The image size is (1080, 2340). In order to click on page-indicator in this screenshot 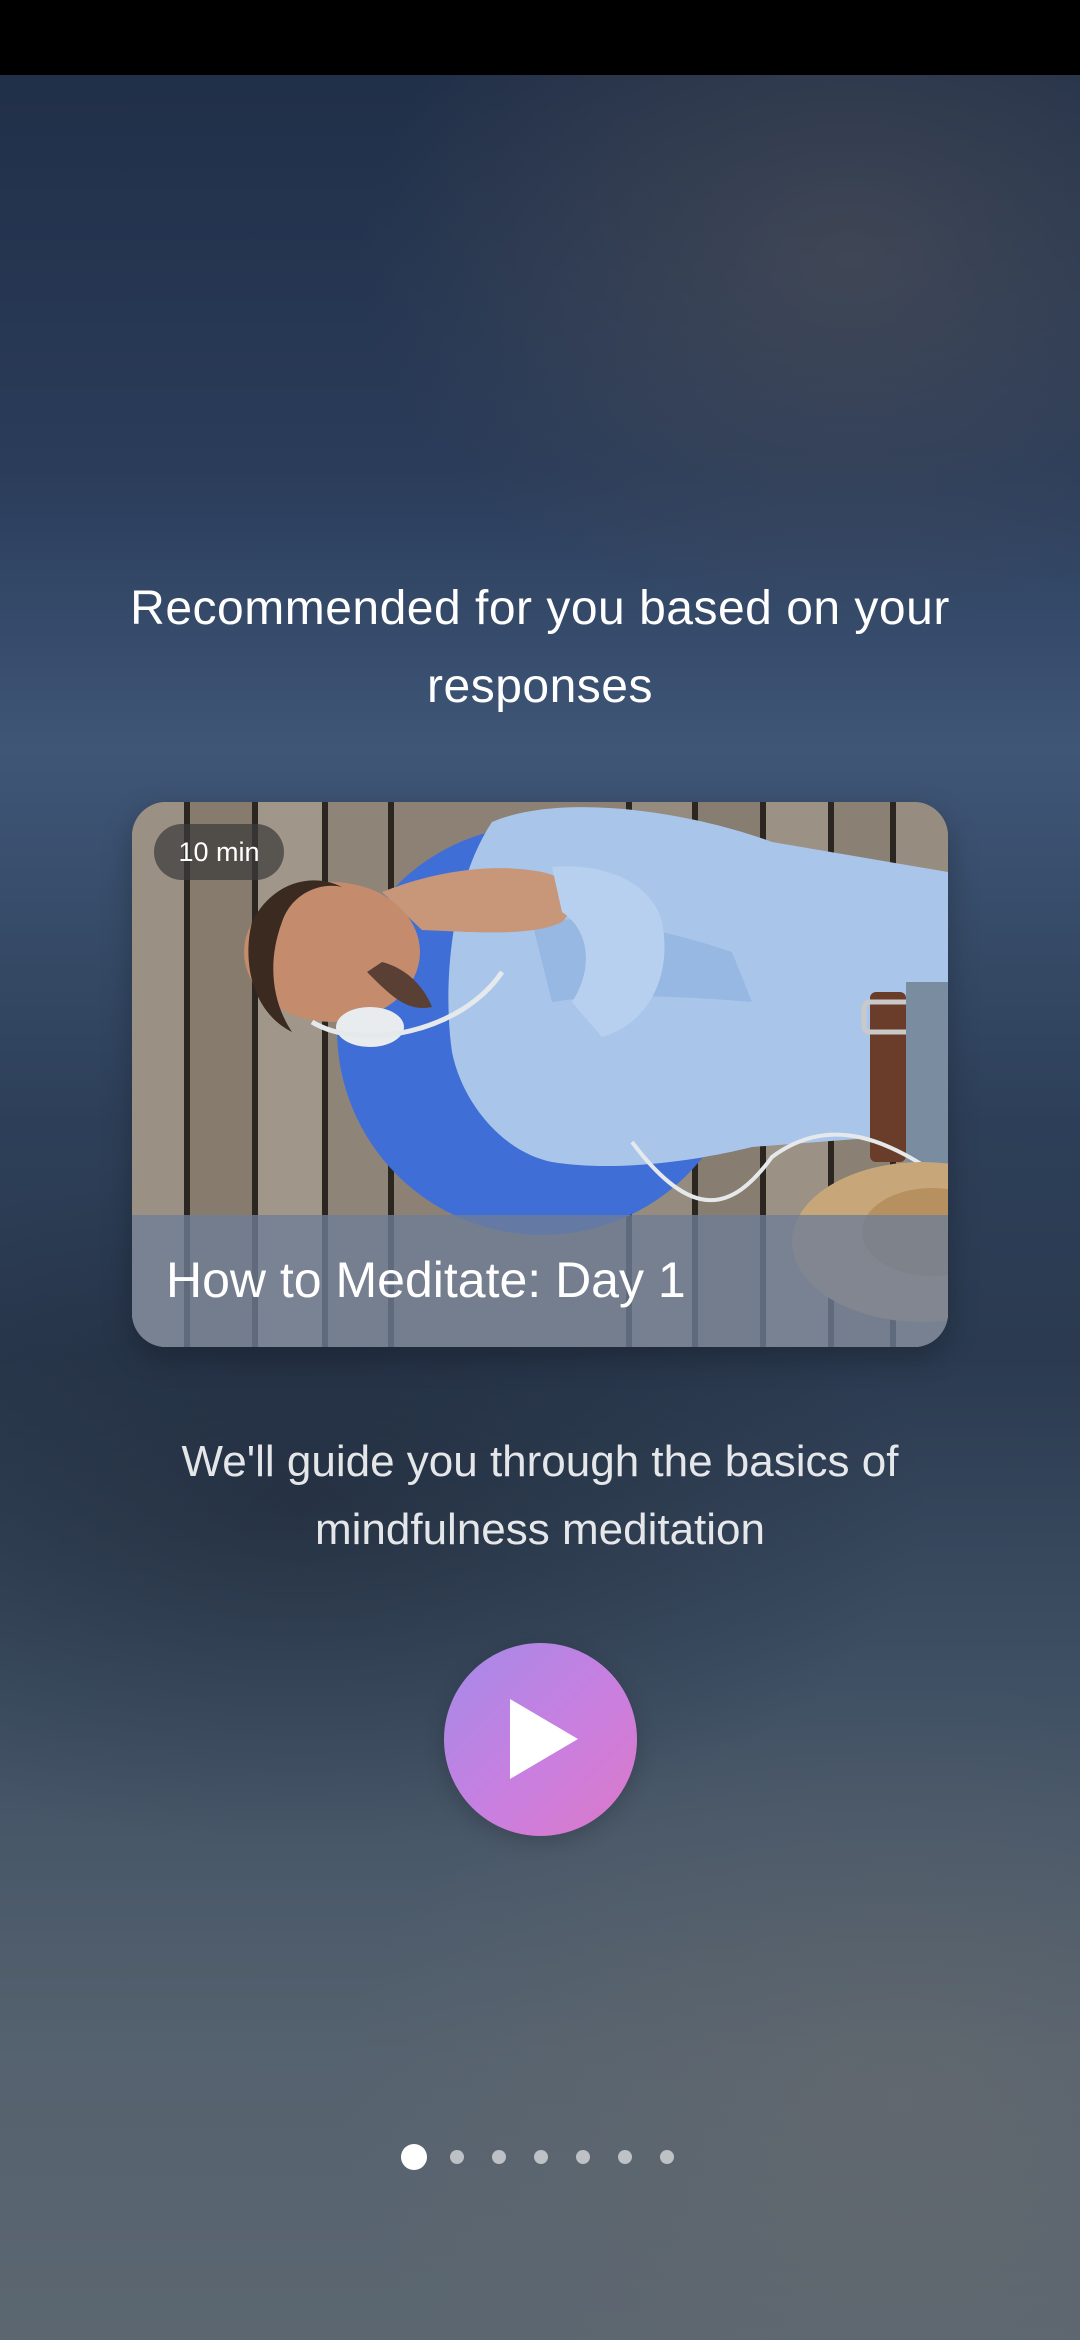, I will do `click(540, 2157)`.